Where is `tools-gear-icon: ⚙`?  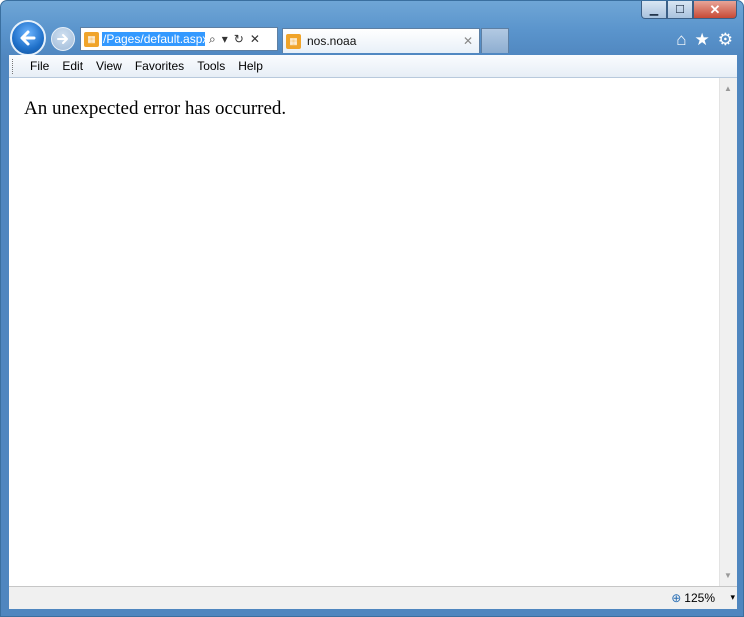
tools-gear-icon: ⚙ is located at coordinates (725, 40).